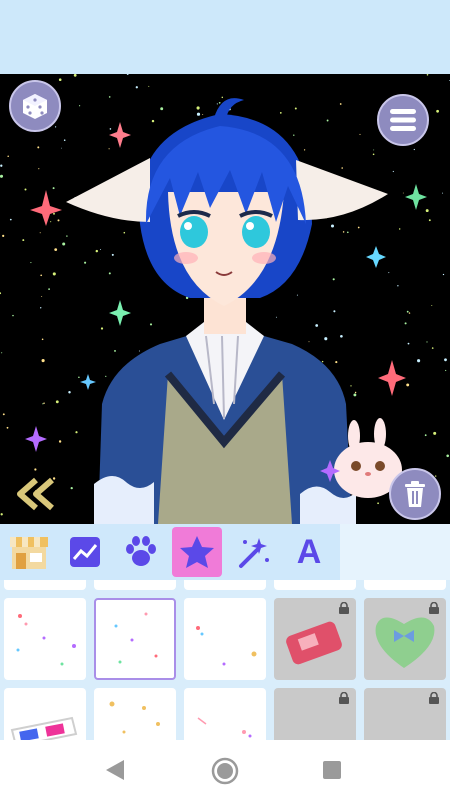  I want to click on tab-pets, so click(141, 552).